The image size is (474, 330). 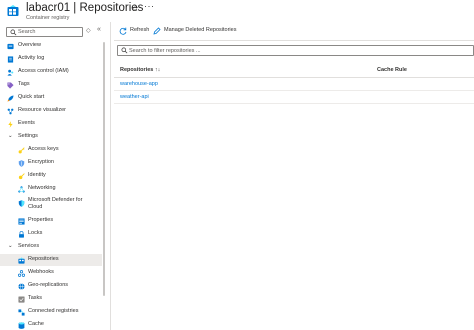 What do you see at coordinates (41, 220) in the screenshot?
I see `sidebar-item-label: Properties` at bounding box center [41, 220].